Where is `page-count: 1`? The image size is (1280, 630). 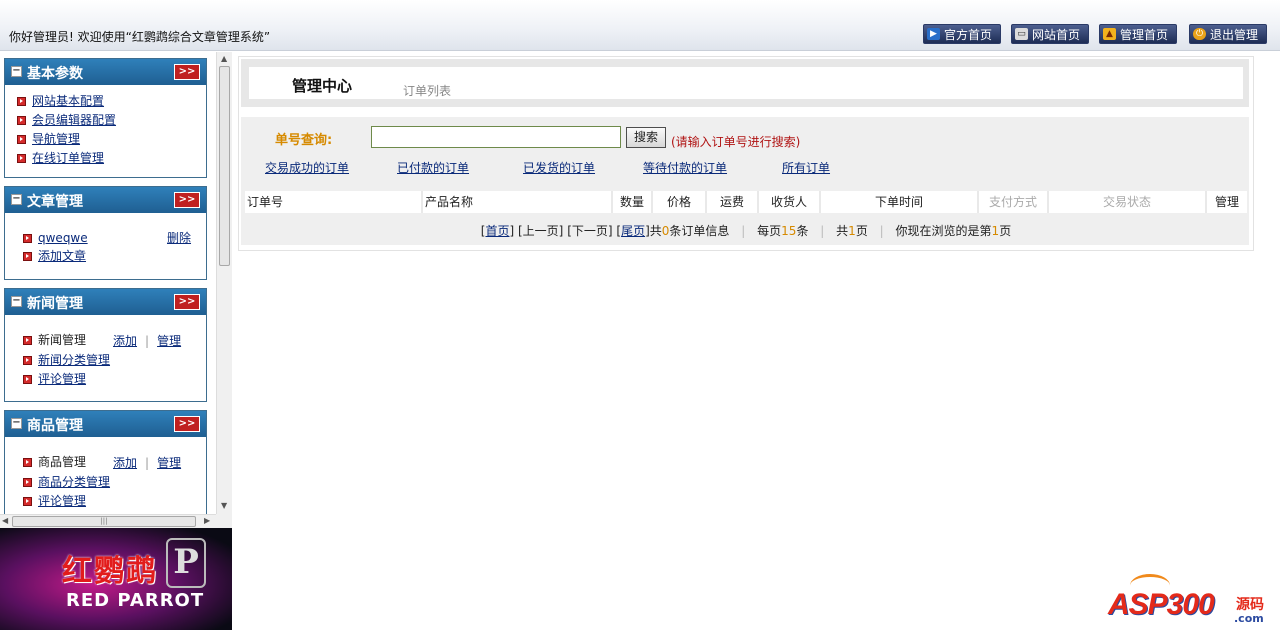
page-count: 1 is located at coordinates (852, 231).